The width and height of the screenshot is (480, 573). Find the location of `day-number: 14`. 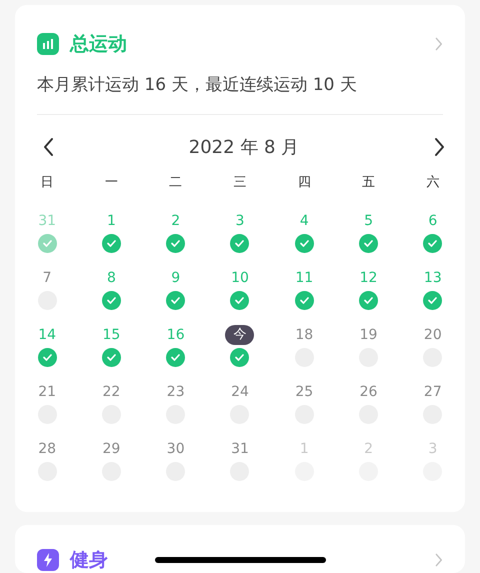

day-number: 14 is located at coordinates (47, 335).